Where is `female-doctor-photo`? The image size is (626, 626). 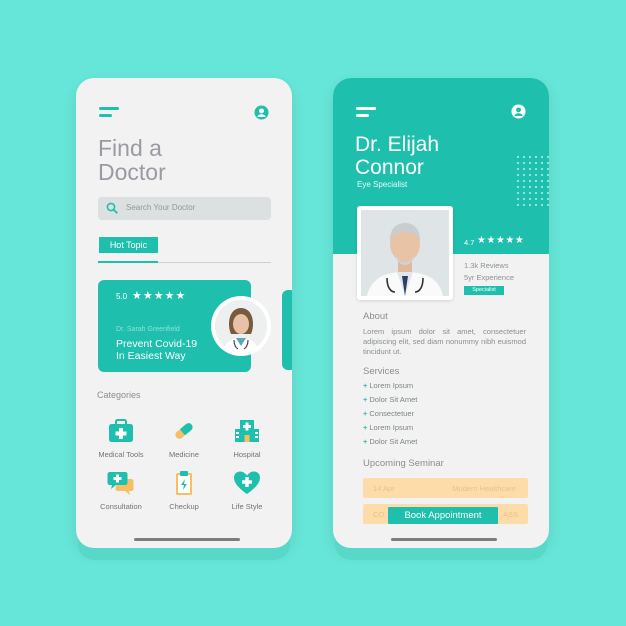 female-doctor-photo is located at coordinates (241, 326).